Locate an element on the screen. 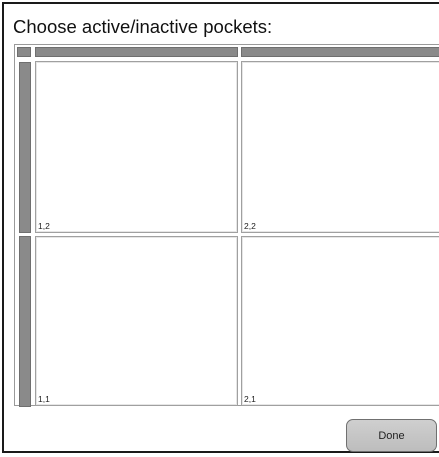 The height and width of the screenshot is (457, 439). dialog-title: Choose active/inactive pockets: is located at coordinates (143, 26).